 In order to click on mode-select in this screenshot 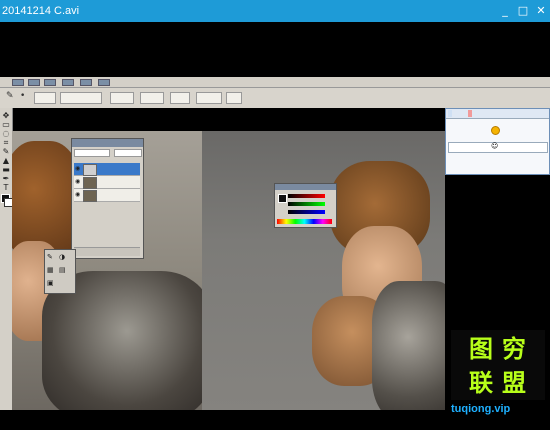, I will do `click(81, 98)`.